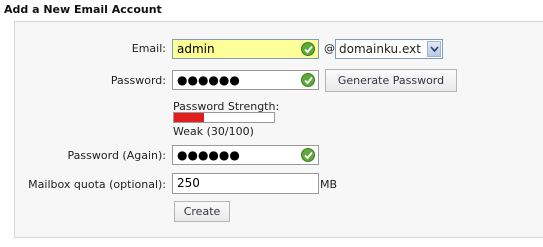 This screenshot has height=247, width=543. I want to click on password-input: ●●●●●●, so click(245, 80).